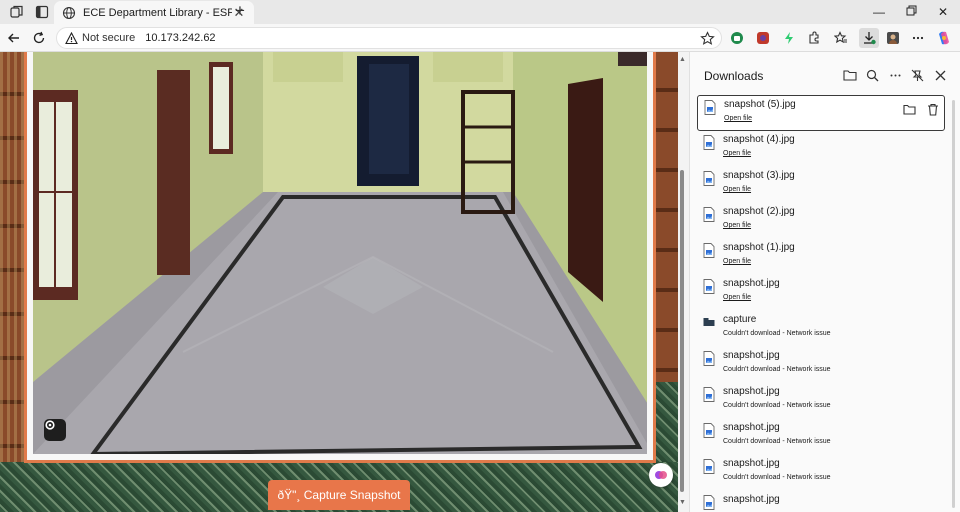  I want to click on scroll-down-arrow: ▼, so click(682, 503).